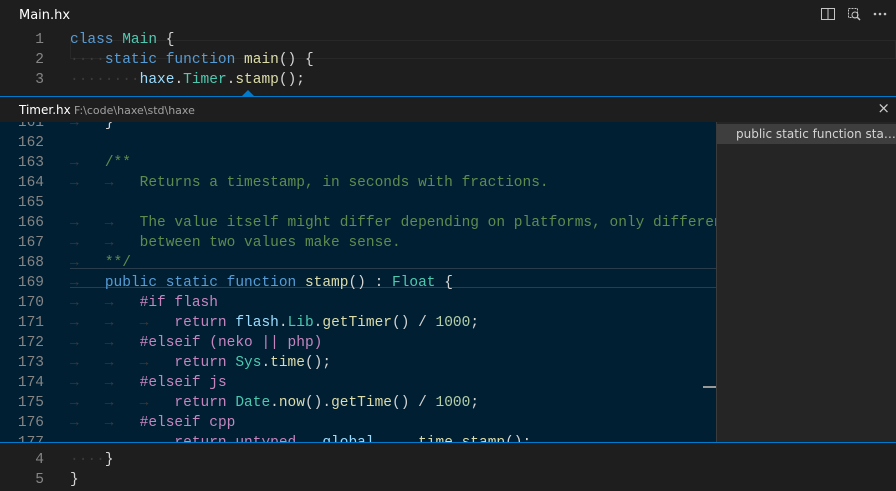 The image size is (896, 491). What do you see at coordinates (828, 14) in the screenshot?
I see `split-editor-icon` at bounding box center [828, 14].